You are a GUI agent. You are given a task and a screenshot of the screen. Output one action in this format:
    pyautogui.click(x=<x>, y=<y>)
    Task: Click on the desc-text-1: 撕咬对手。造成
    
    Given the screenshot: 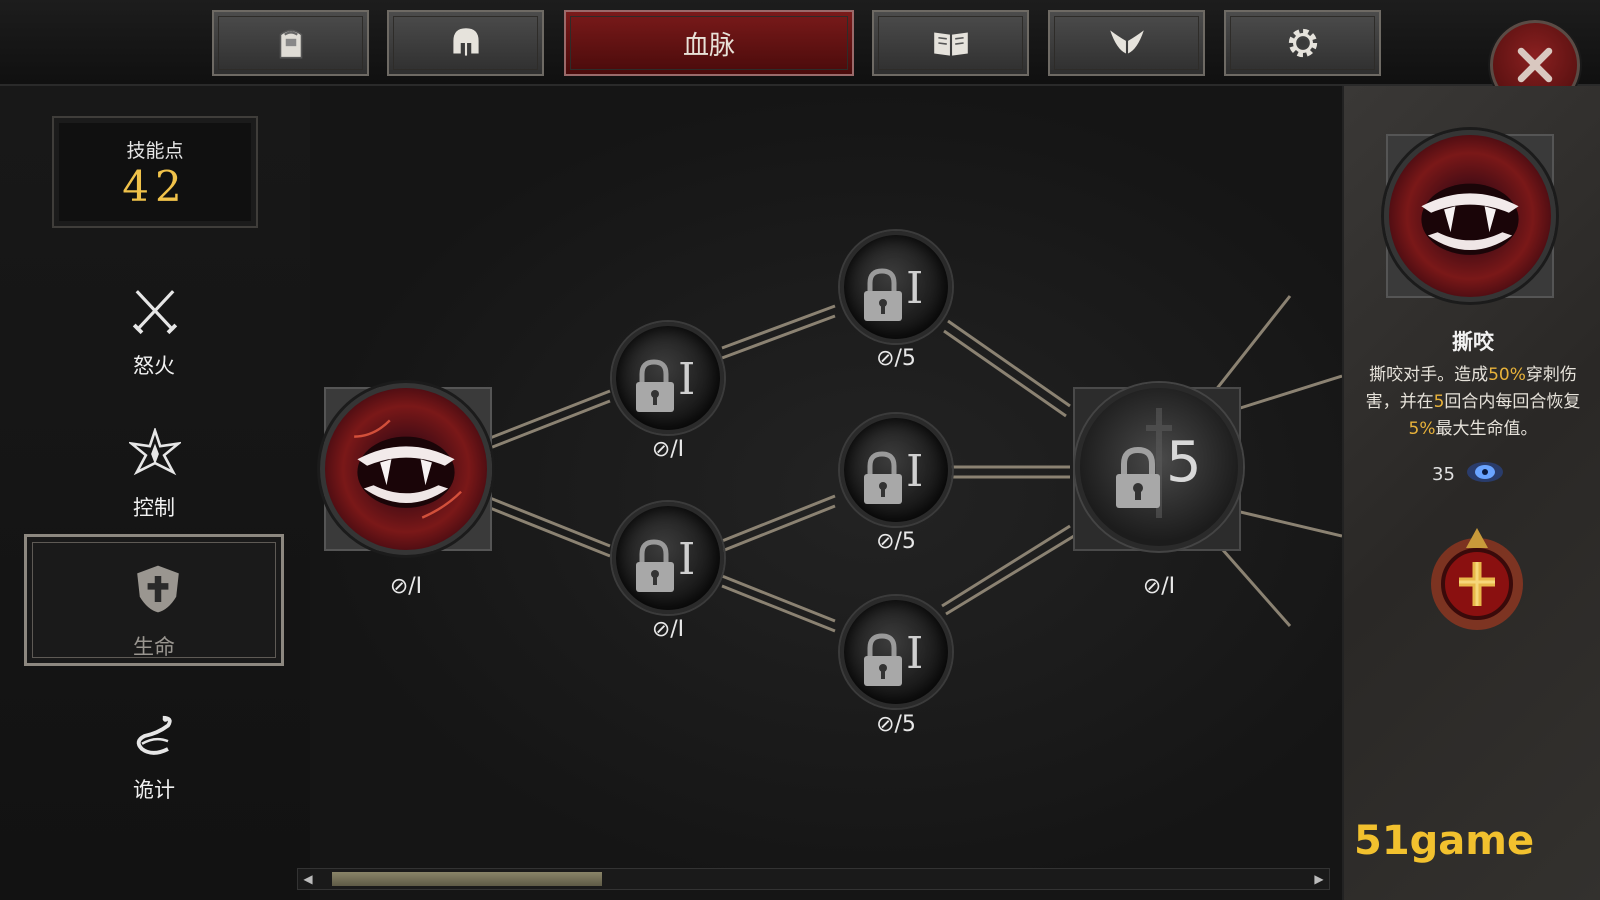 What is the action you would take?
    pyautogui.click(x=1429, y=375)
    